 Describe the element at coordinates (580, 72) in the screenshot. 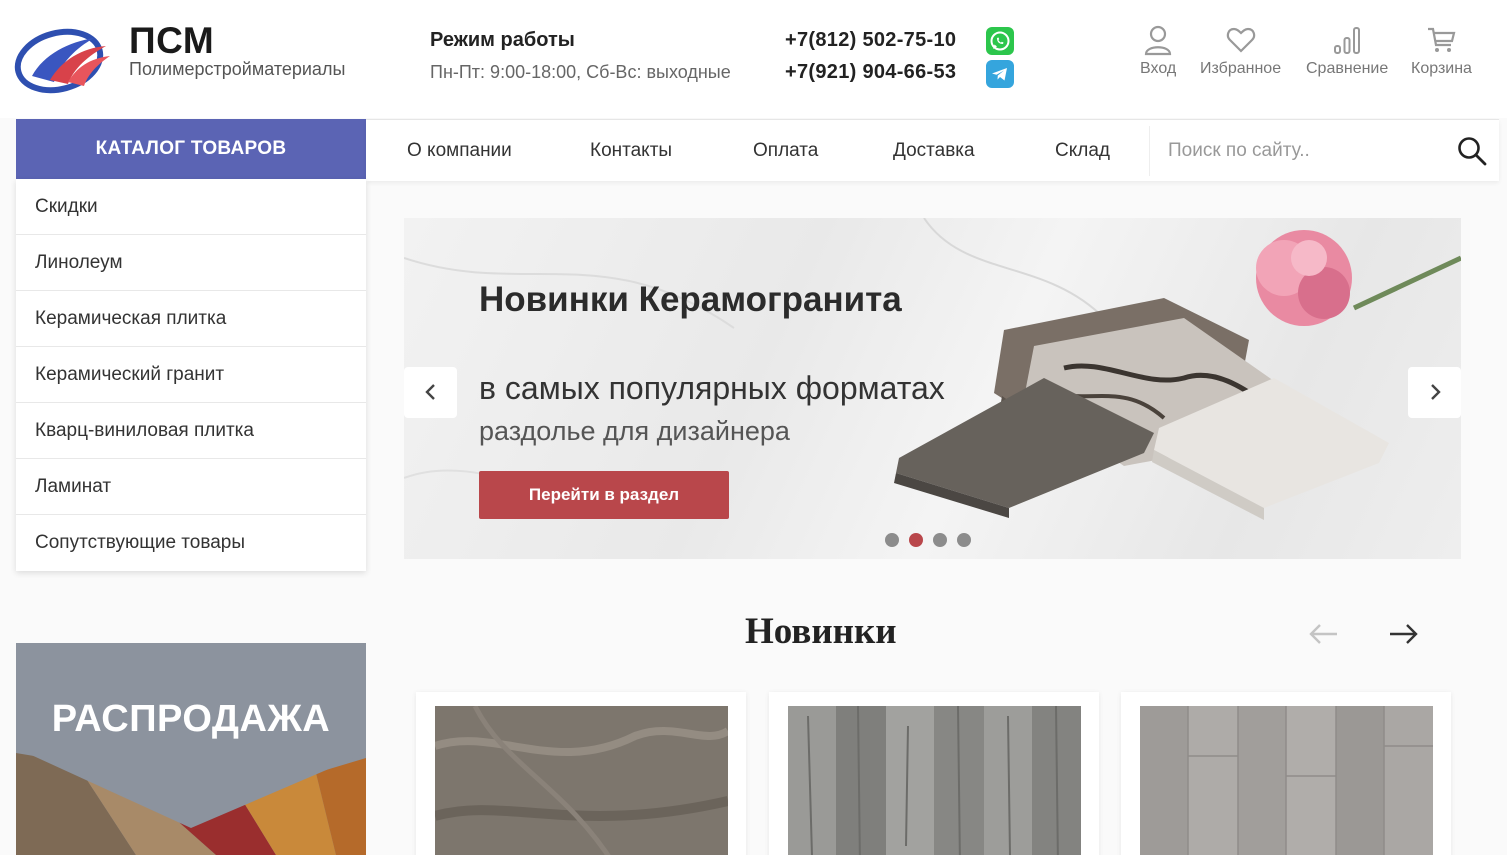

I see `working-hours-text: Пн-Пт: 9:00-18:00, Сб-Вс: выходные` at that location.